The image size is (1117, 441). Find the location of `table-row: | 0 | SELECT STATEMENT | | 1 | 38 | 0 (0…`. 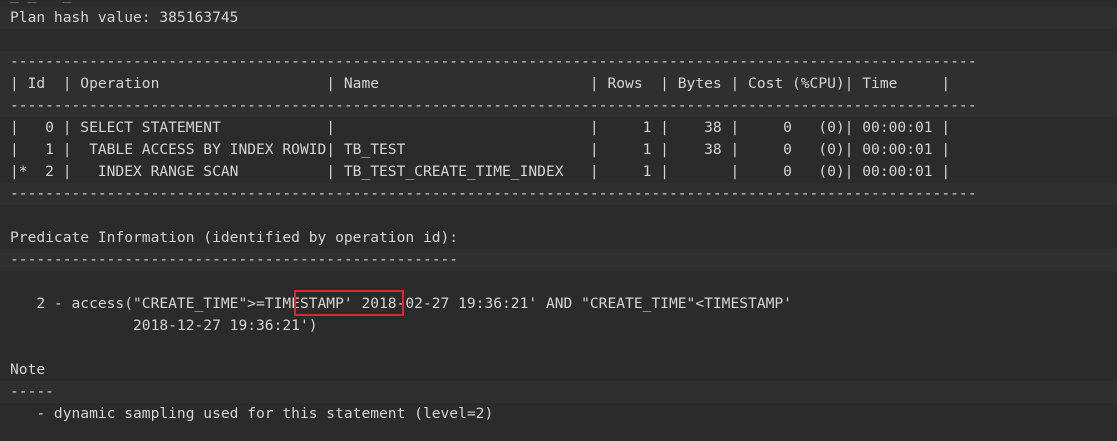

table-row: | 0 | SELECT STATEMENT | | 1 | 38 | 0 (0… is located at coordinates (480, 127).